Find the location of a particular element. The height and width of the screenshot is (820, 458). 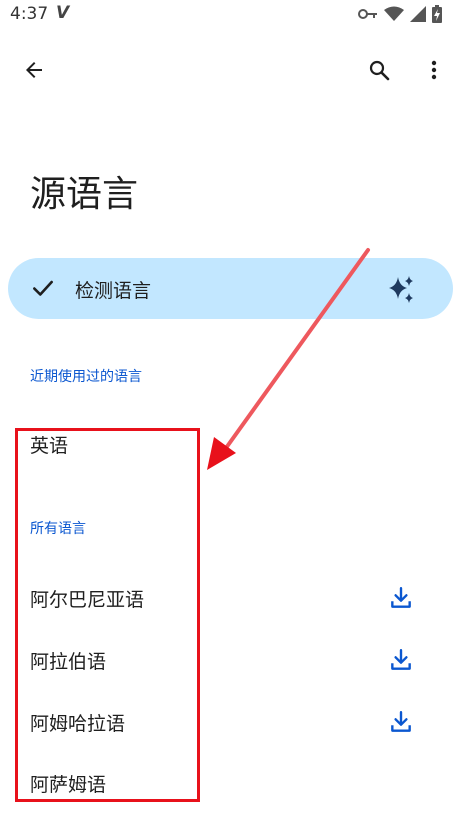

status-icons is located at coordinates (400, 14).